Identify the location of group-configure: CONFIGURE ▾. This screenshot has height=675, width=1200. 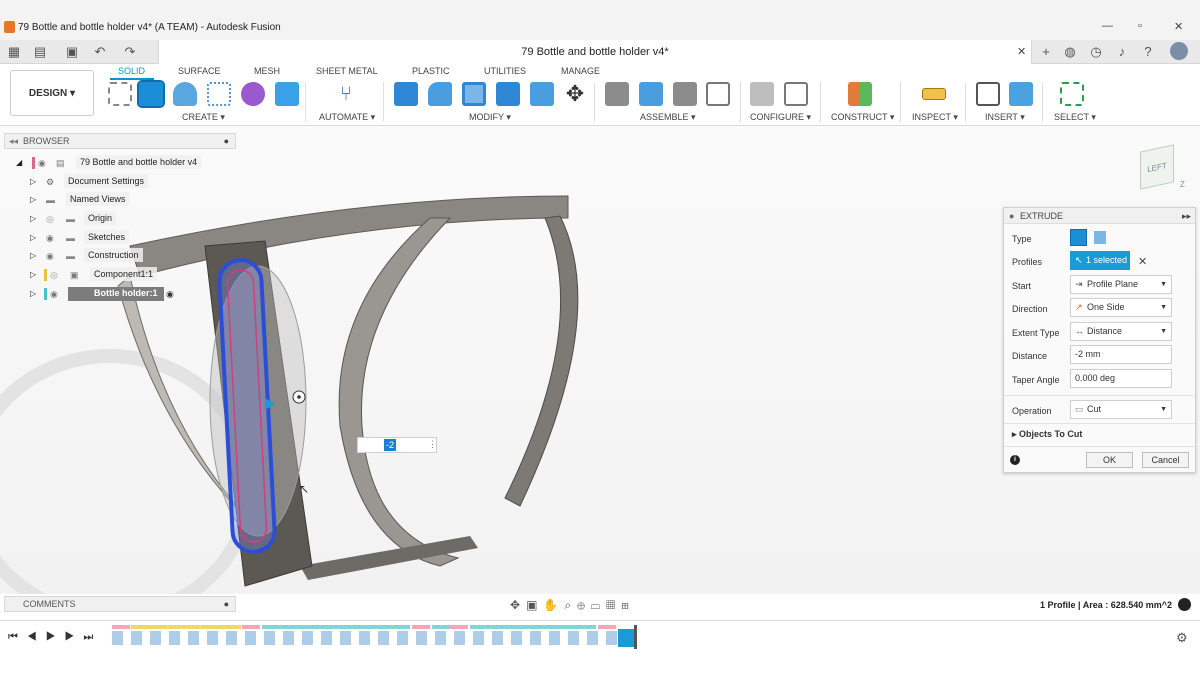
(780, 117).